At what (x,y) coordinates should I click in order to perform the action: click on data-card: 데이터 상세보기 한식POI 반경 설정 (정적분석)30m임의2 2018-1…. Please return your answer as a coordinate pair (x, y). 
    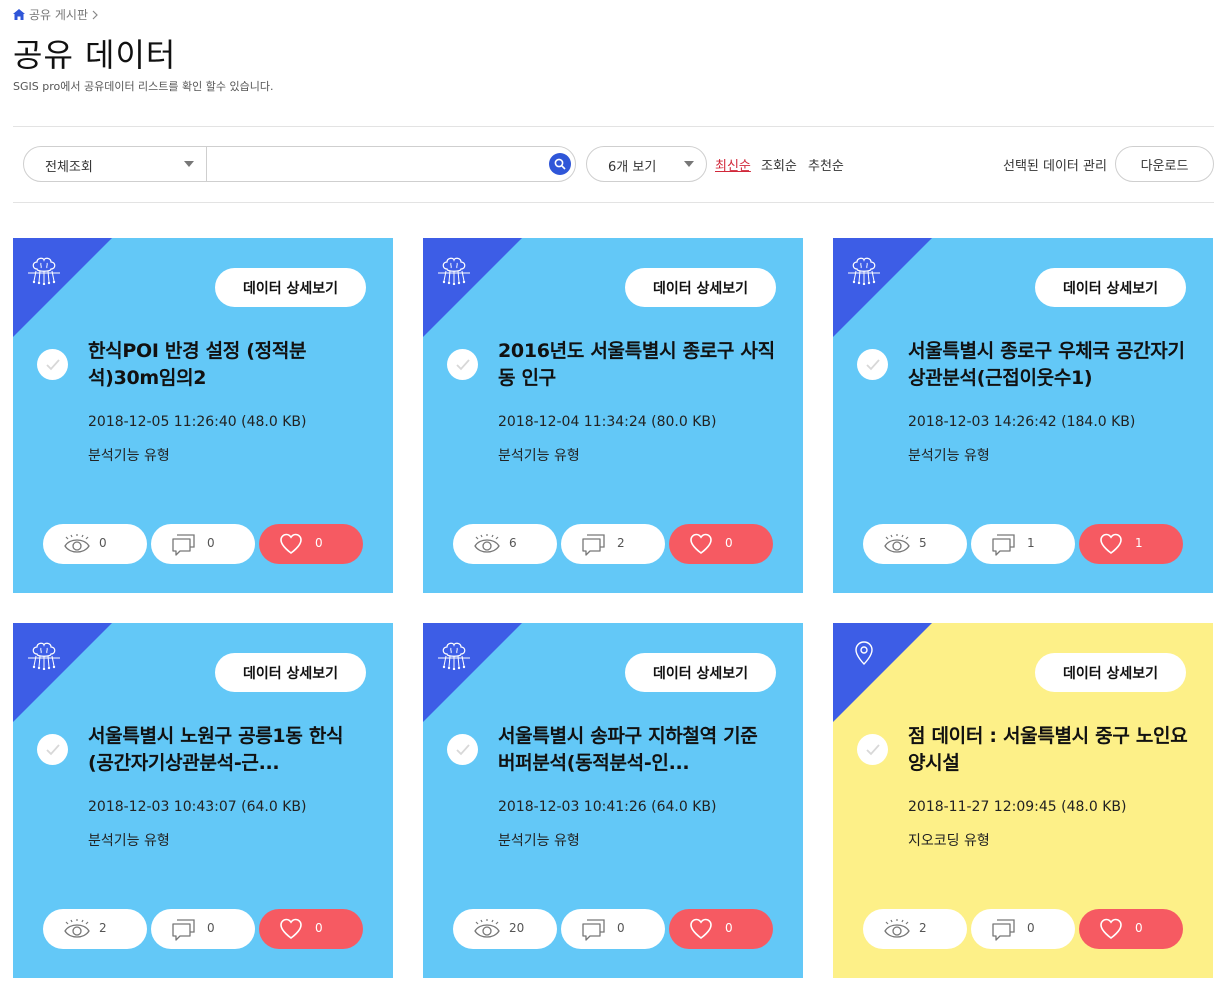
    Looking at the image, I should click on (203, 415).